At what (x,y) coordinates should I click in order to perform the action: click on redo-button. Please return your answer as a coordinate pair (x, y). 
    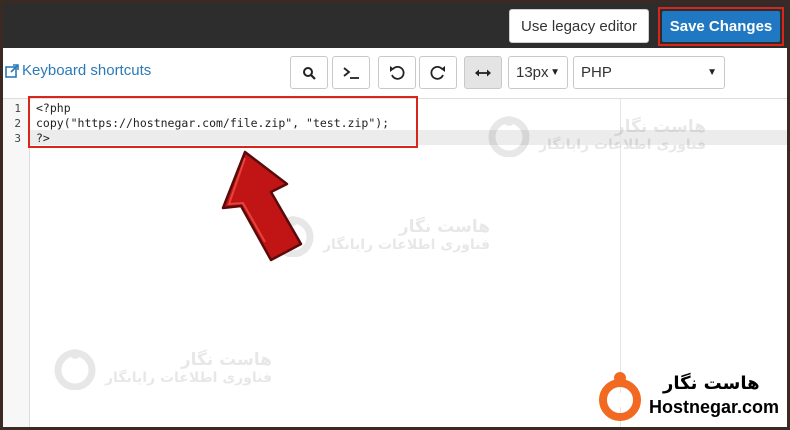
    Looking at the image, I should click on (438, 72).